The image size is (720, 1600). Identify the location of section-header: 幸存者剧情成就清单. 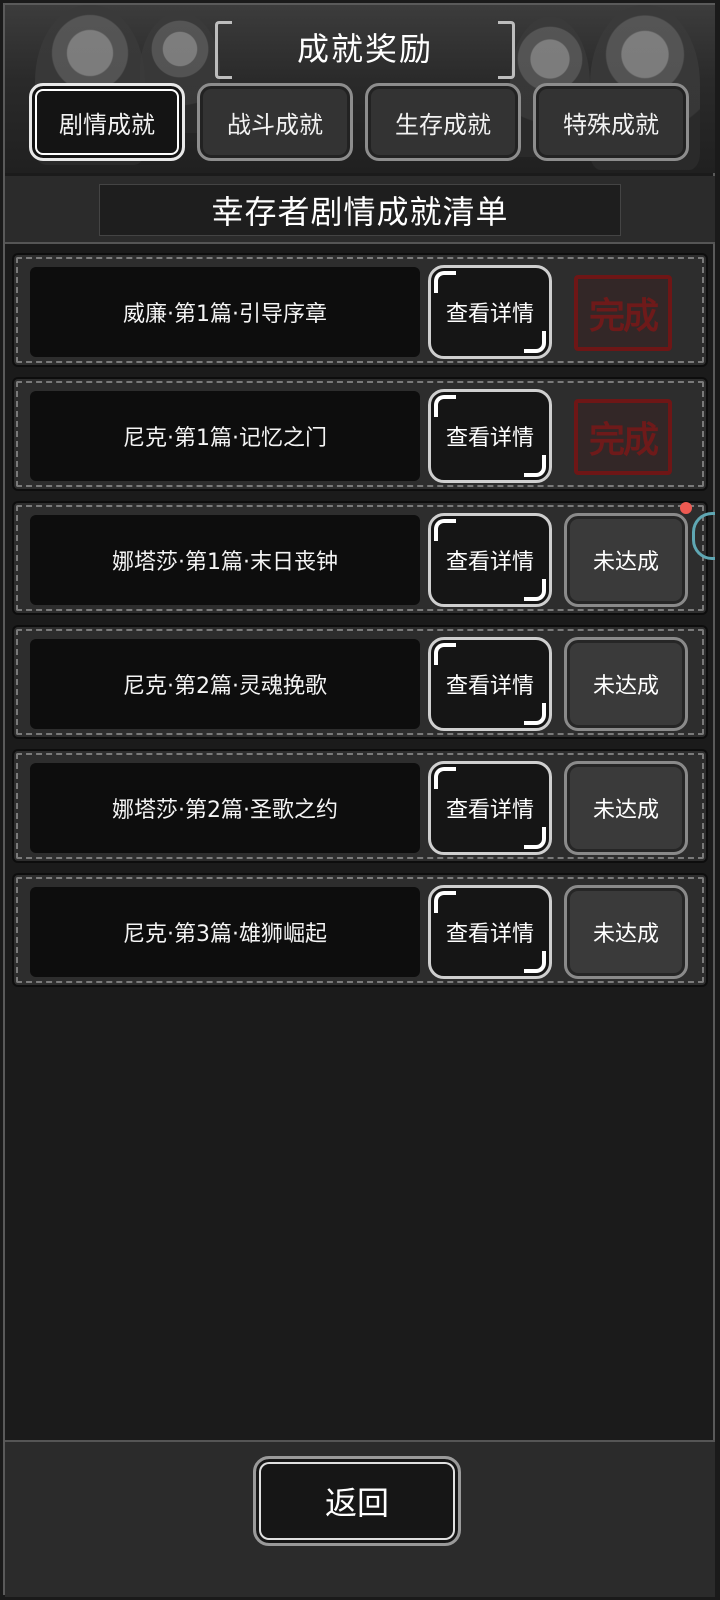
(360, 210).